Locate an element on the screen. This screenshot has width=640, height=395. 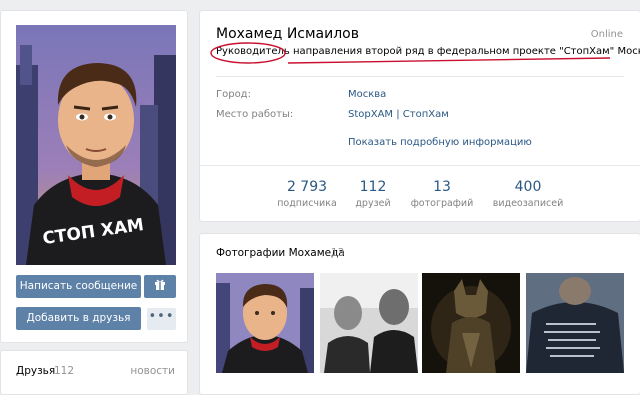
workplace-label: Место работы: is located at coordinates (255, 114).